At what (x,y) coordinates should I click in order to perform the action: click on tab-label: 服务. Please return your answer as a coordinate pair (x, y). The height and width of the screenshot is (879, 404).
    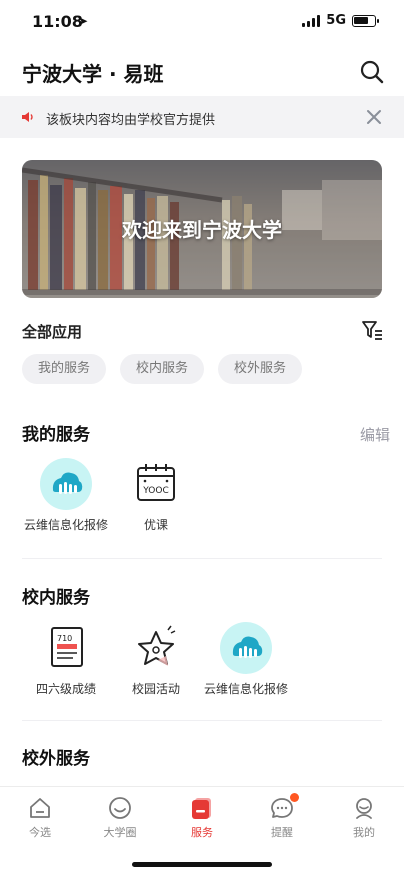
    Looking at the image, I should click on (202, 832).